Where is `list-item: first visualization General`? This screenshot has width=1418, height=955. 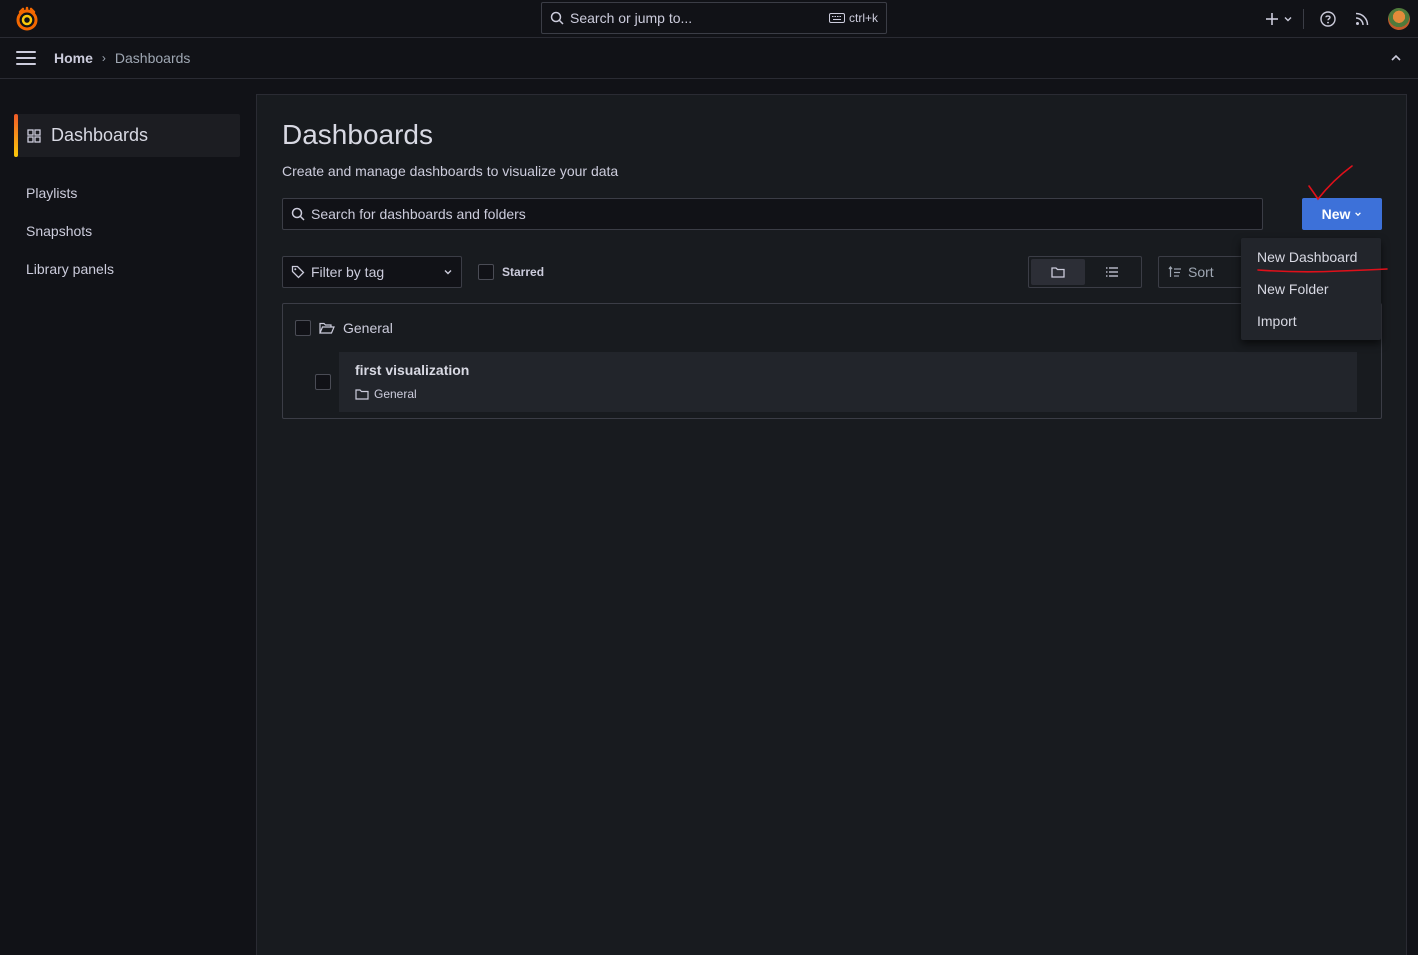
list-item: first visualization General is located at coordinates (848, 382).